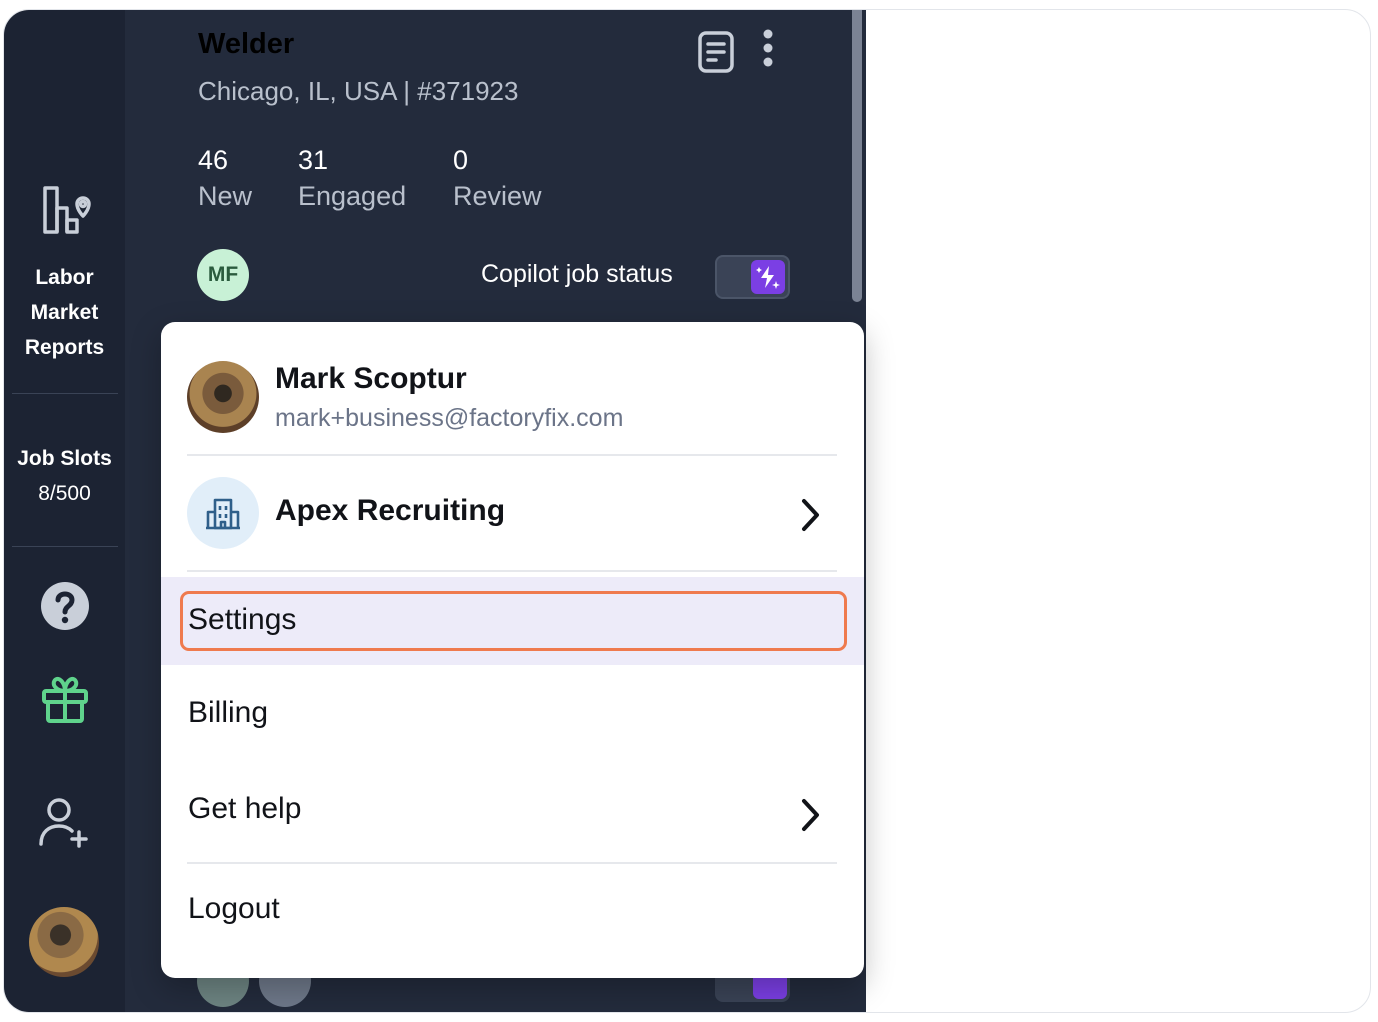  Describe the element at coordinates (64, 942) in the screenshot. I see `user-avatar-button` at that location.